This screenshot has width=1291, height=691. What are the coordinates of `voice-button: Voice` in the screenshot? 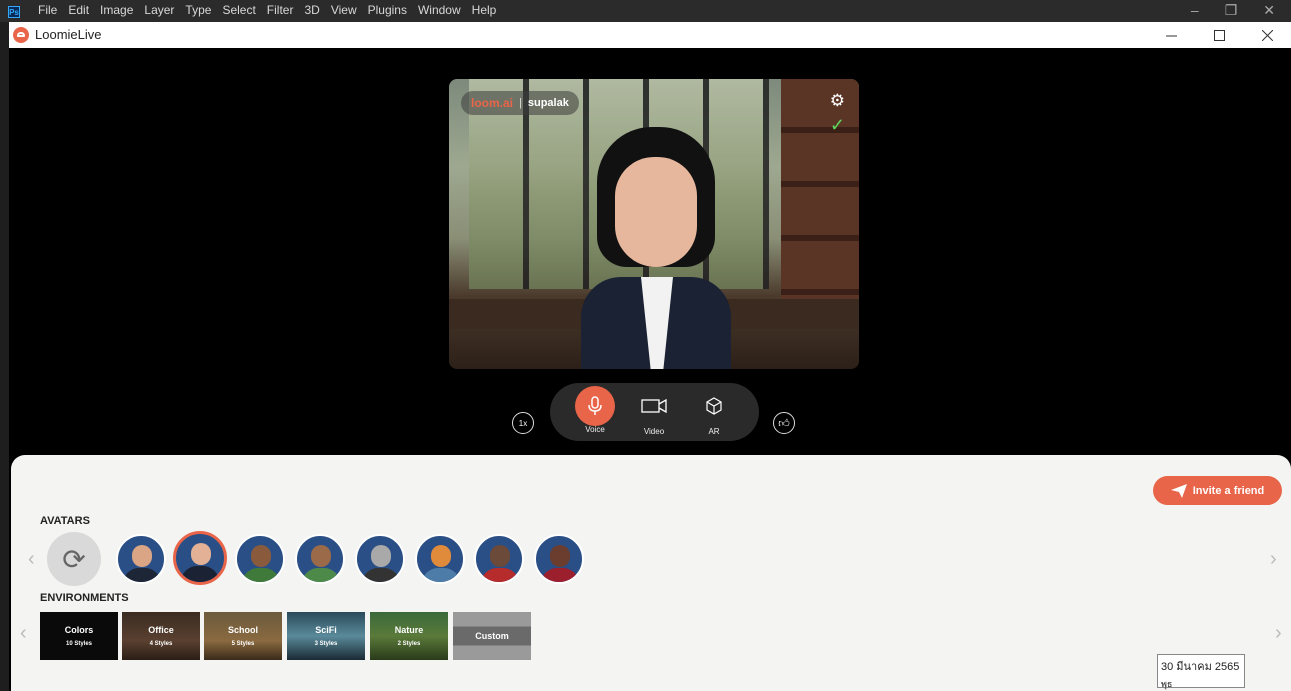 It's located at (595, 410).